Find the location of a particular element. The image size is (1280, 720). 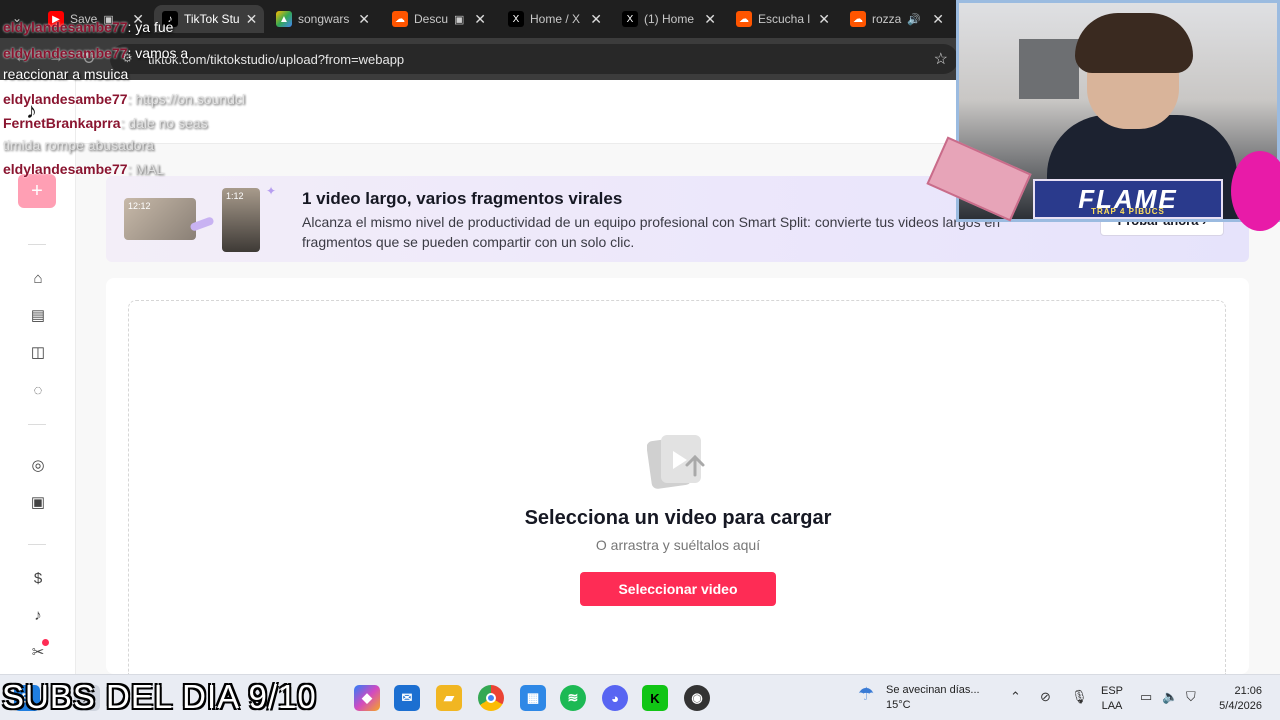

clock-time: 21:06 is located at coordinates (1248, 691).